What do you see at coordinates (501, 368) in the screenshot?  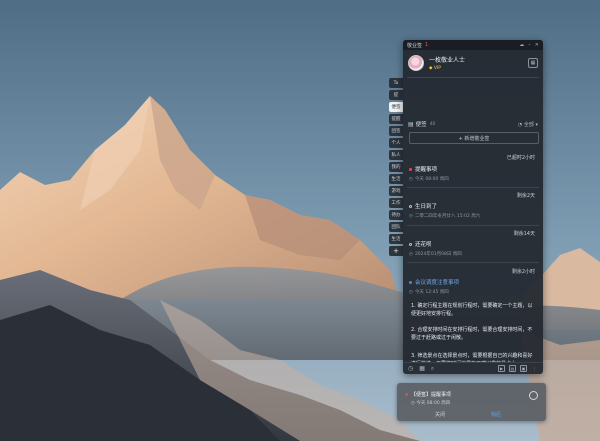 I see `play-icon: ▶` at bounding box center [501, 368].